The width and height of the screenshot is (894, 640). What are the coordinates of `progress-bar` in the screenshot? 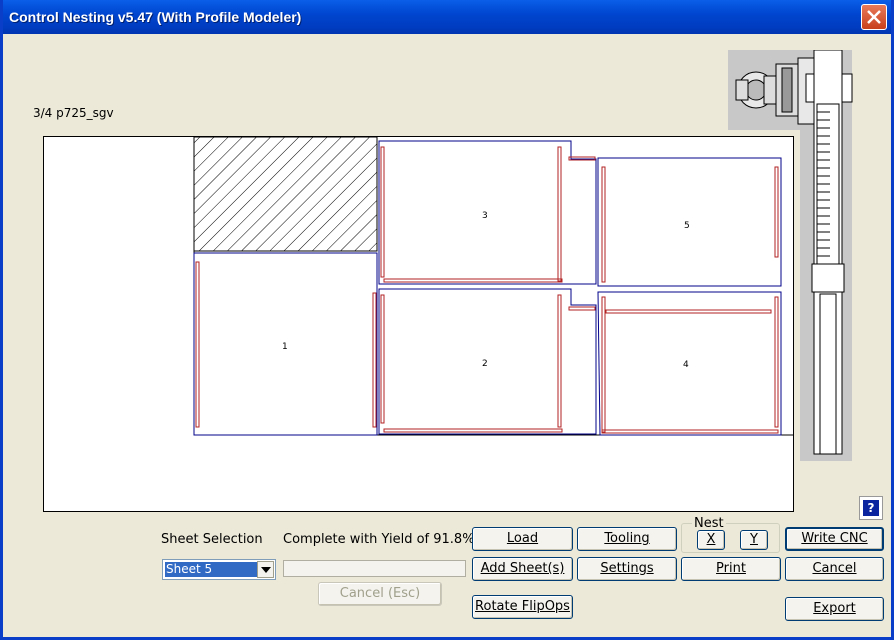 It's located at (374, 568).